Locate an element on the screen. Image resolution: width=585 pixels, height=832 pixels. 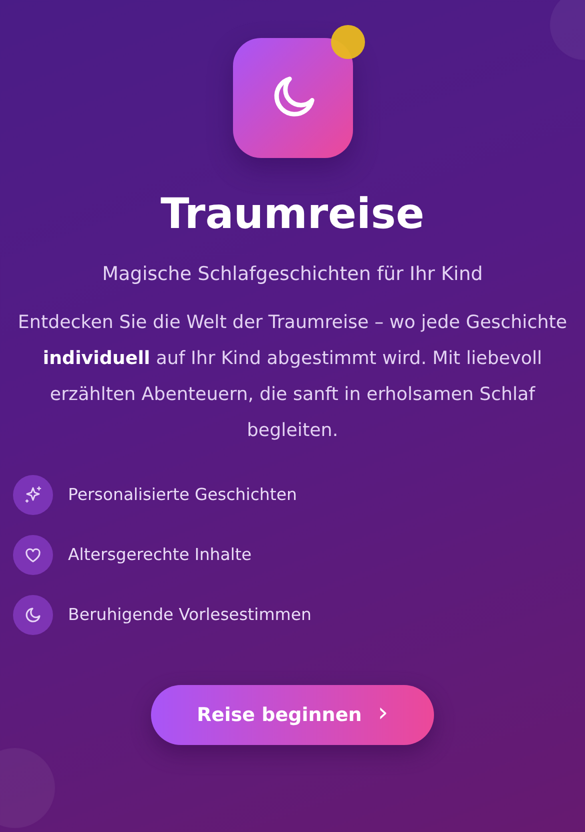
moon-icon is located at coordinates (33, 614).